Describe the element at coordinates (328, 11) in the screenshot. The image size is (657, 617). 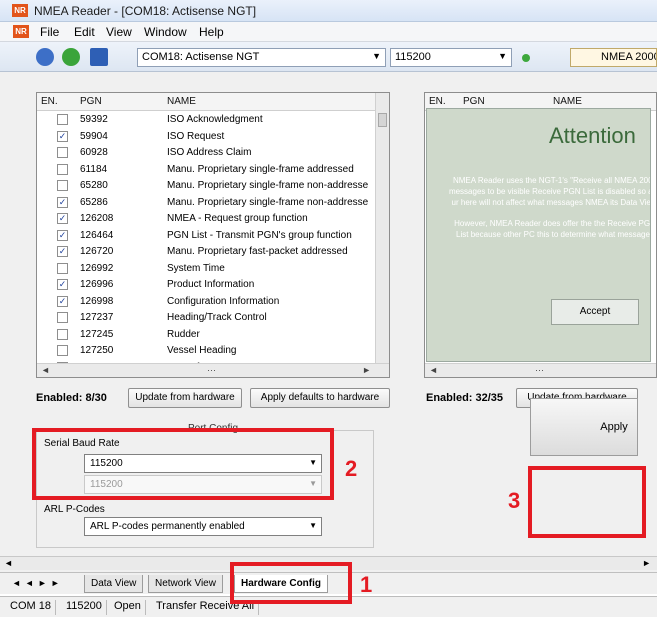
I see `title-bar: NR NMEA Reader - [COM18: Actisense NGT]` at that location.